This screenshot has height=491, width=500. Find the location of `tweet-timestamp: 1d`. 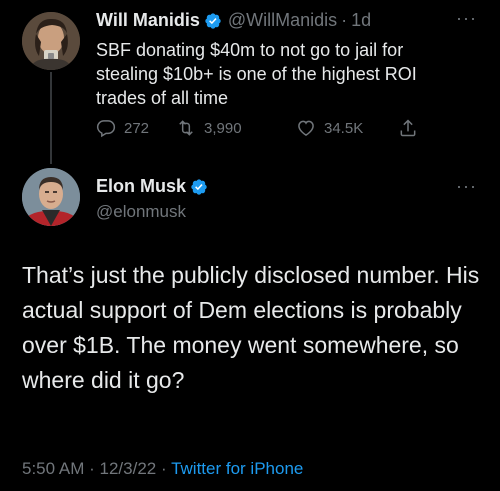

tweet-timestamp: 1d is located at coordinates (361, 20).